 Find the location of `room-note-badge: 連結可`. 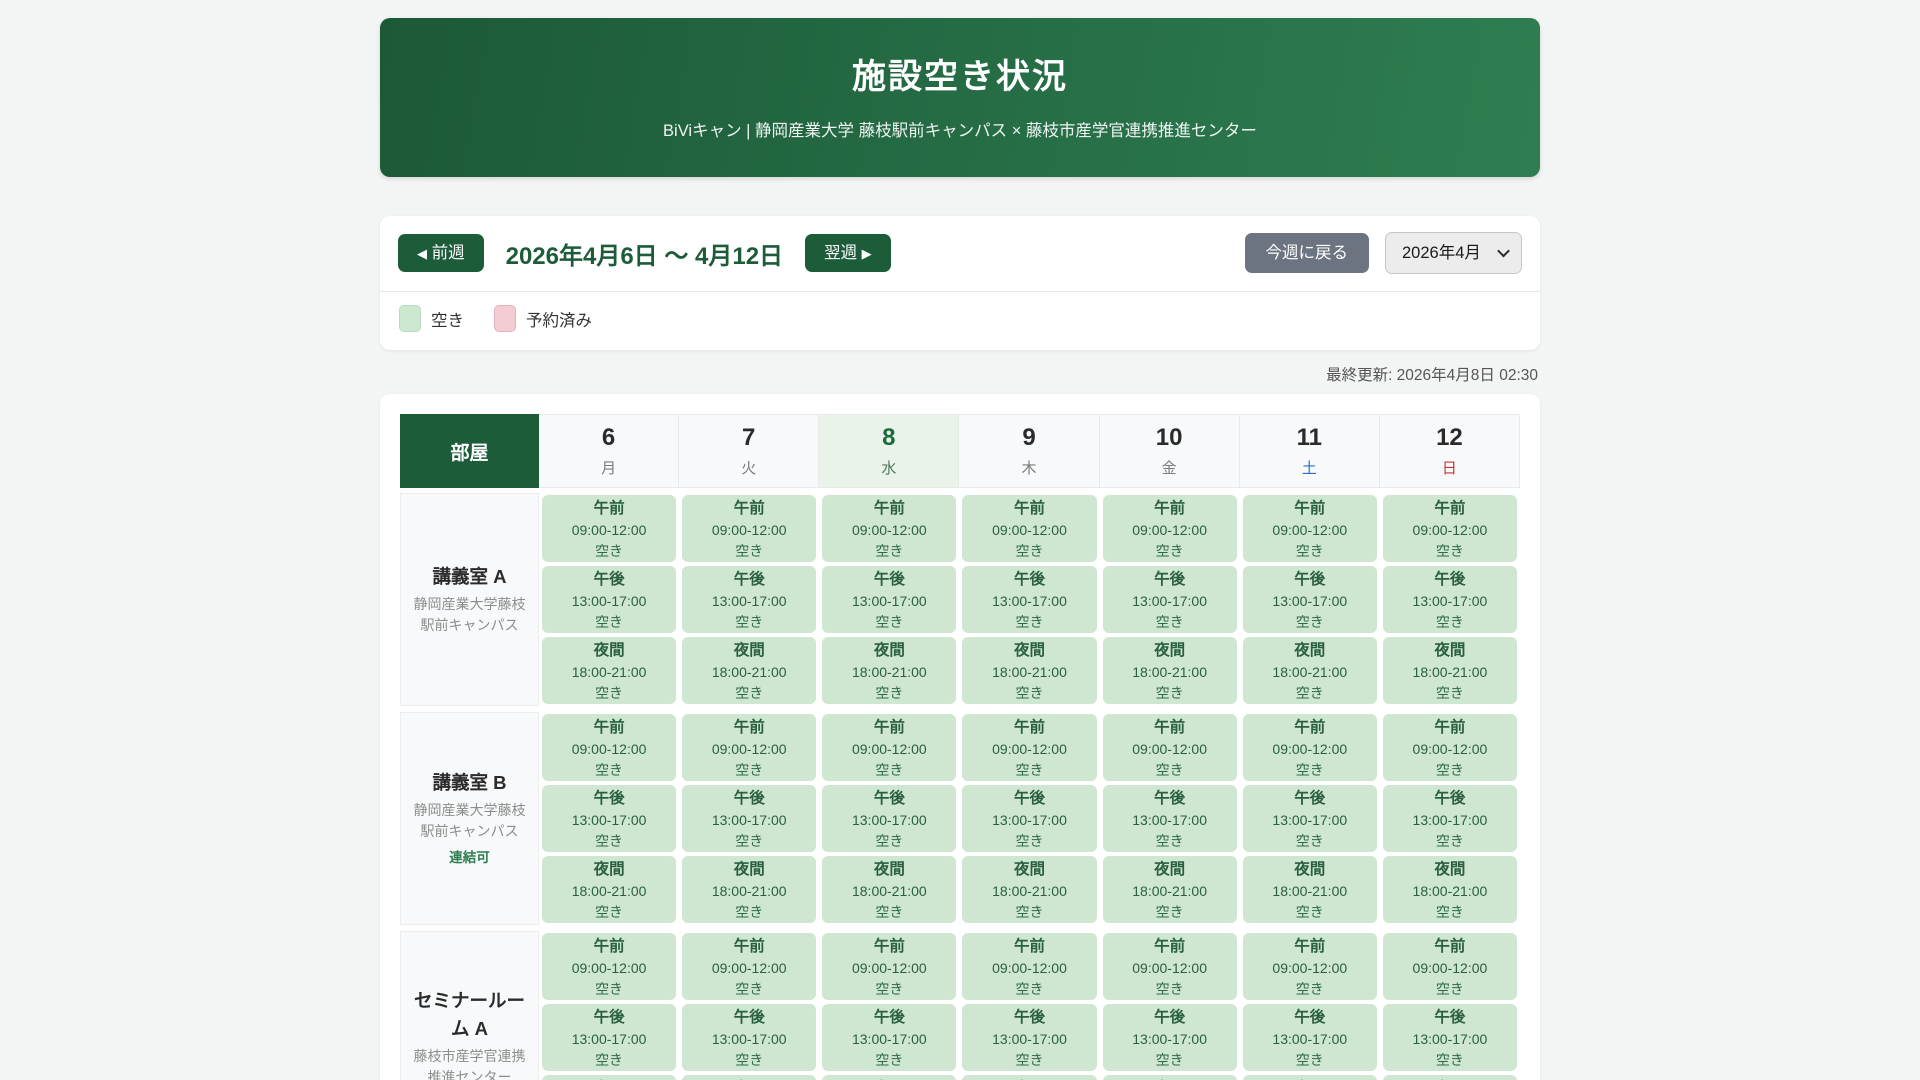

room-note-badge: 連結可 is located at coordinates (469, 858).